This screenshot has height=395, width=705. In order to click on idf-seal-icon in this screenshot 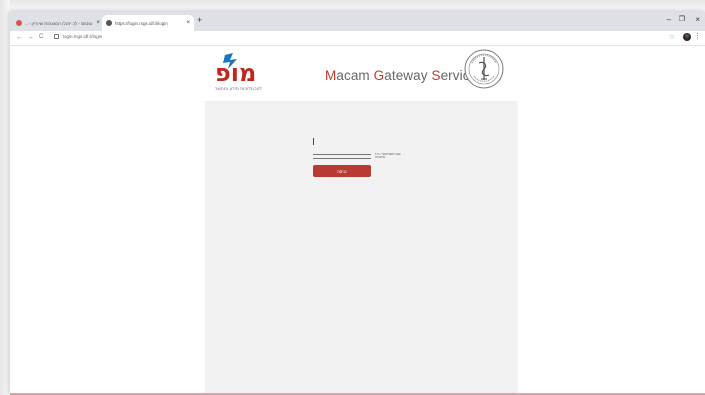, I will do `click(484, 69)`.